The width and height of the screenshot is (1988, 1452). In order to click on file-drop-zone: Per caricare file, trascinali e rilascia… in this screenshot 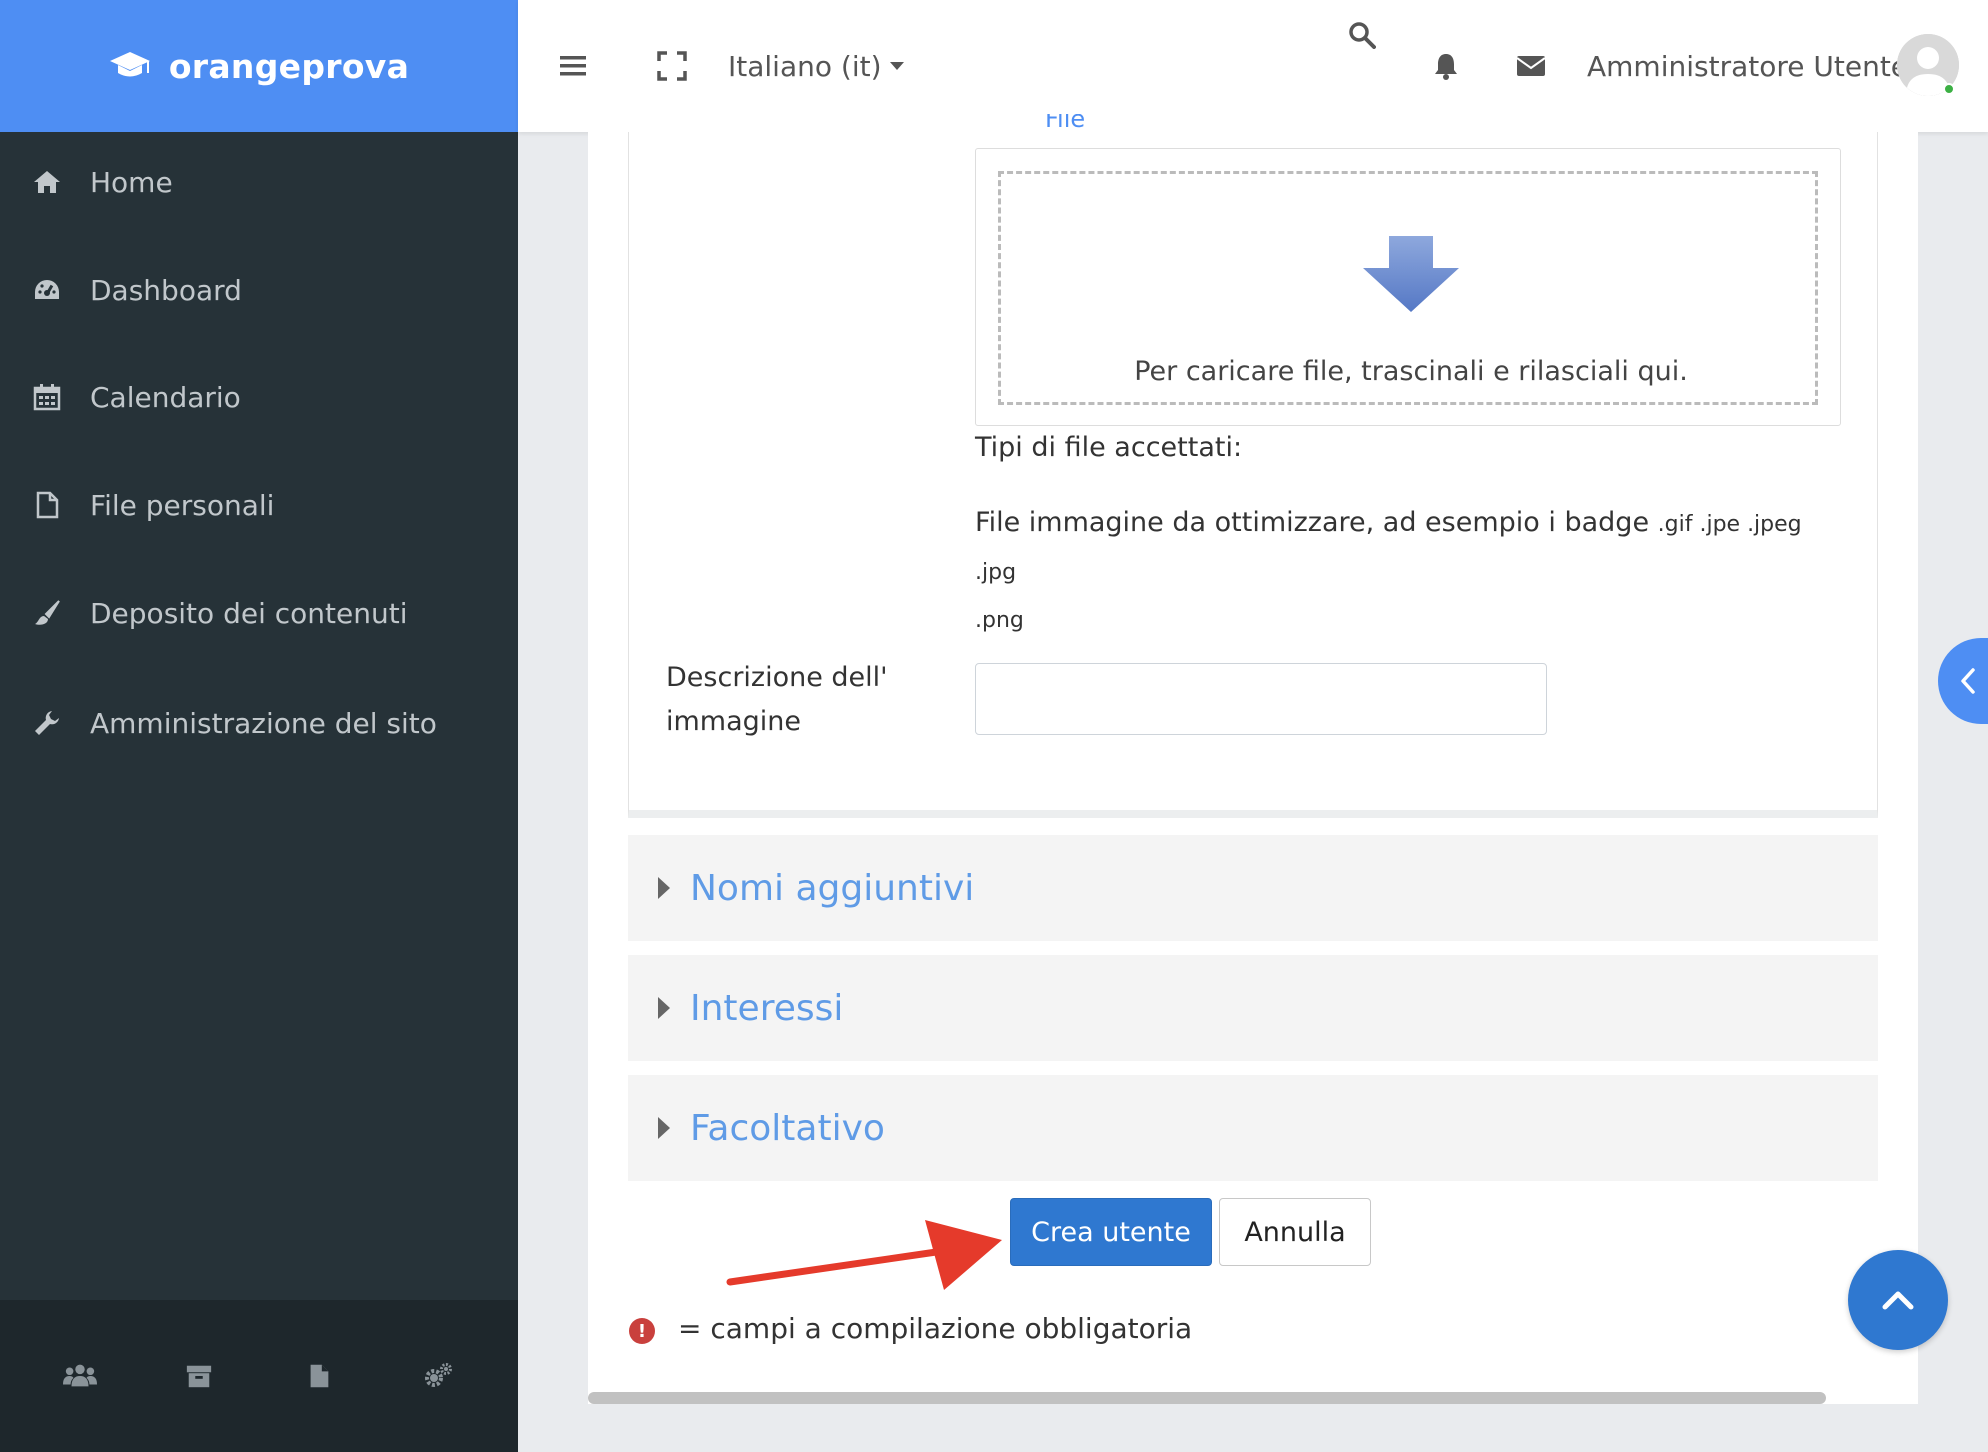, I will do `click(1408, 288)`.